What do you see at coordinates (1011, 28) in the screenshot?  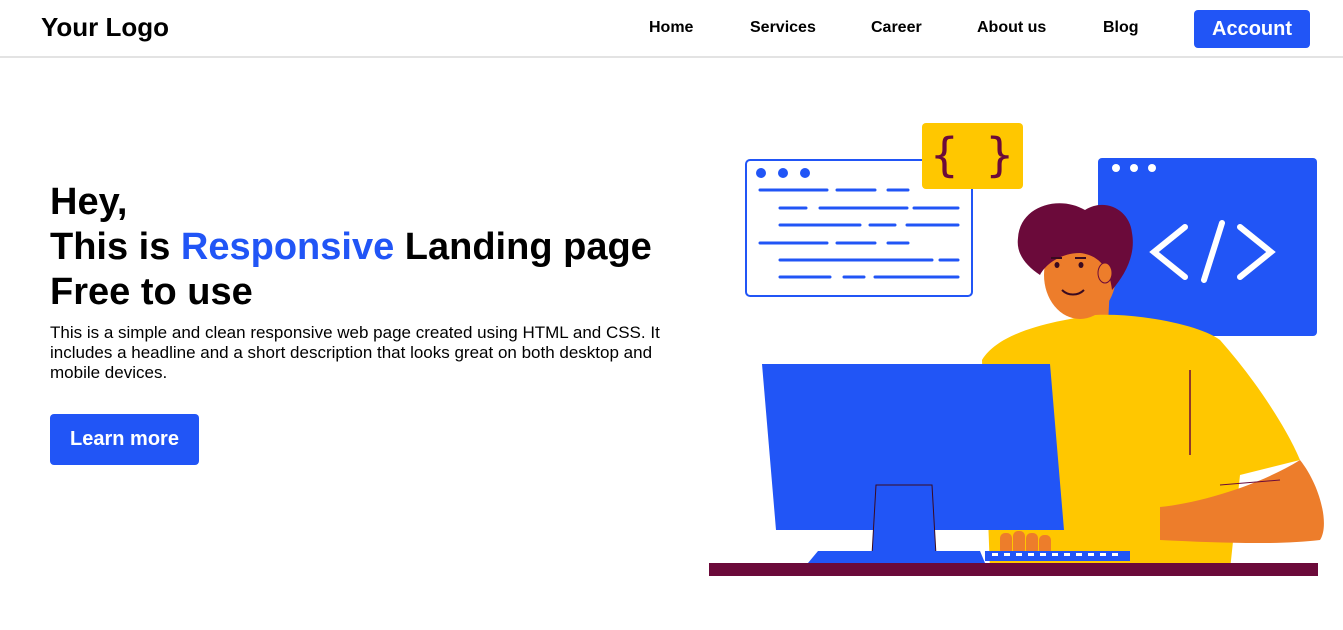 I see `nav-link-about-us: About us` at bounding box center [1011, 28].